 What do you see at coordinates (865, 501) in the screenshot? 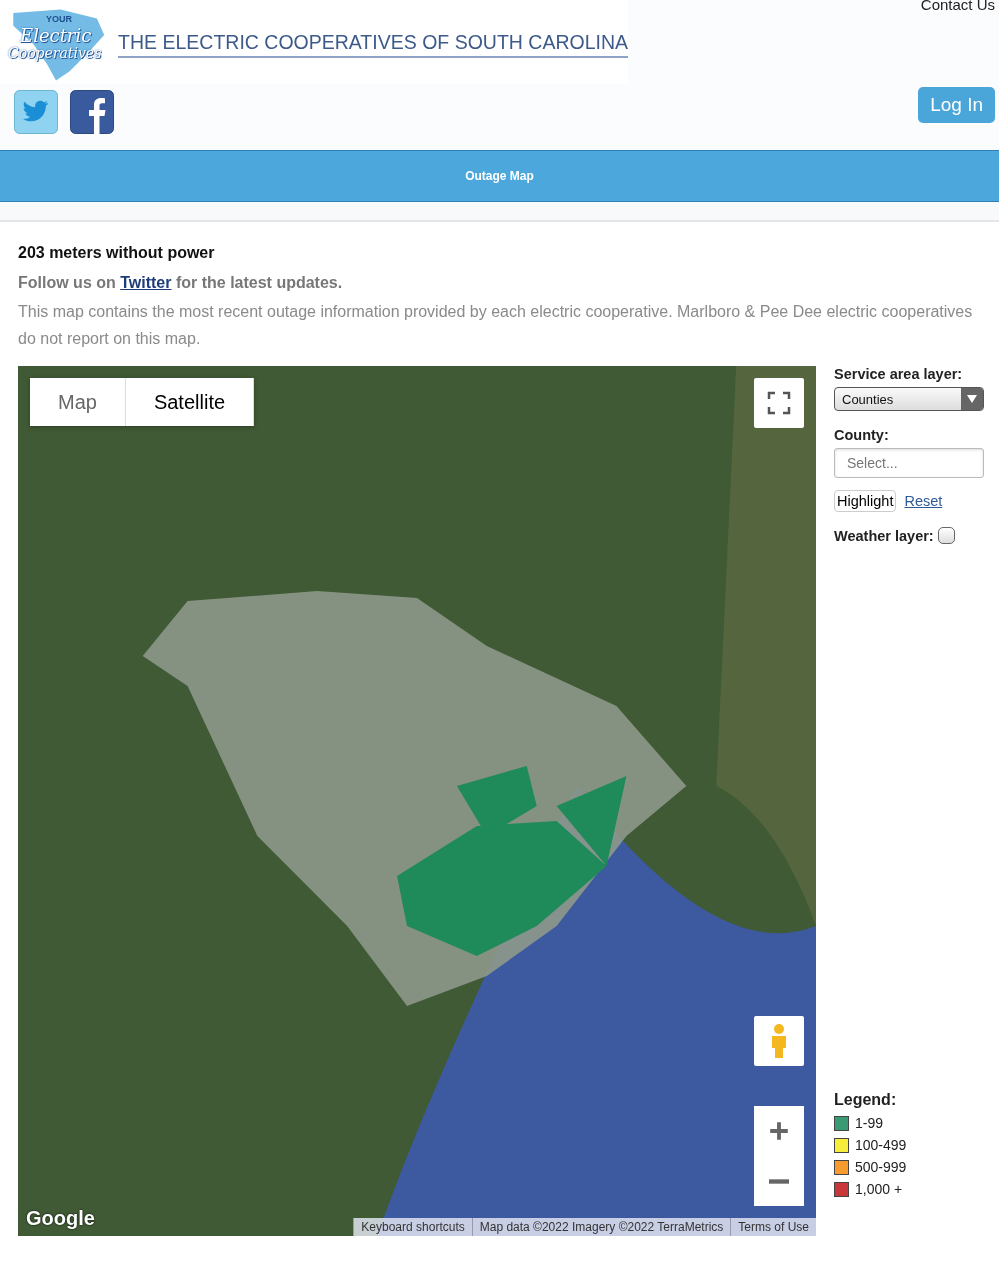
I see `highlight-button: Highlight` at bounding box center [865, 501].